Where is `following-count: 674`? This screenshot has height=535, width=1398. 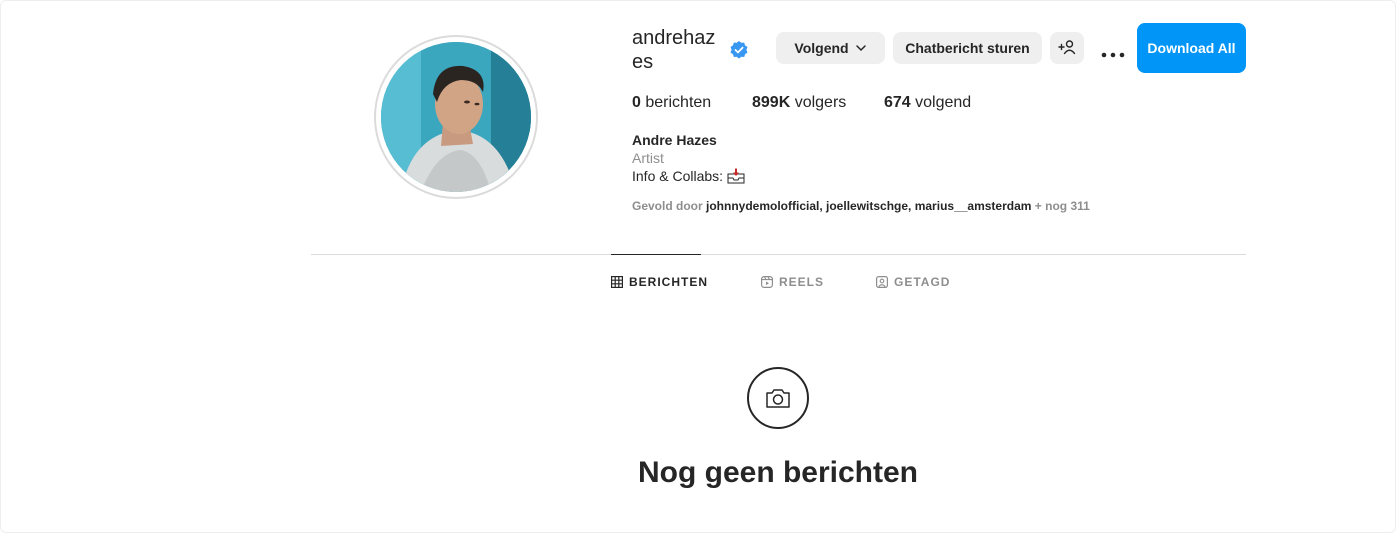
following-count: 674 is located at coordinates (897, 102).